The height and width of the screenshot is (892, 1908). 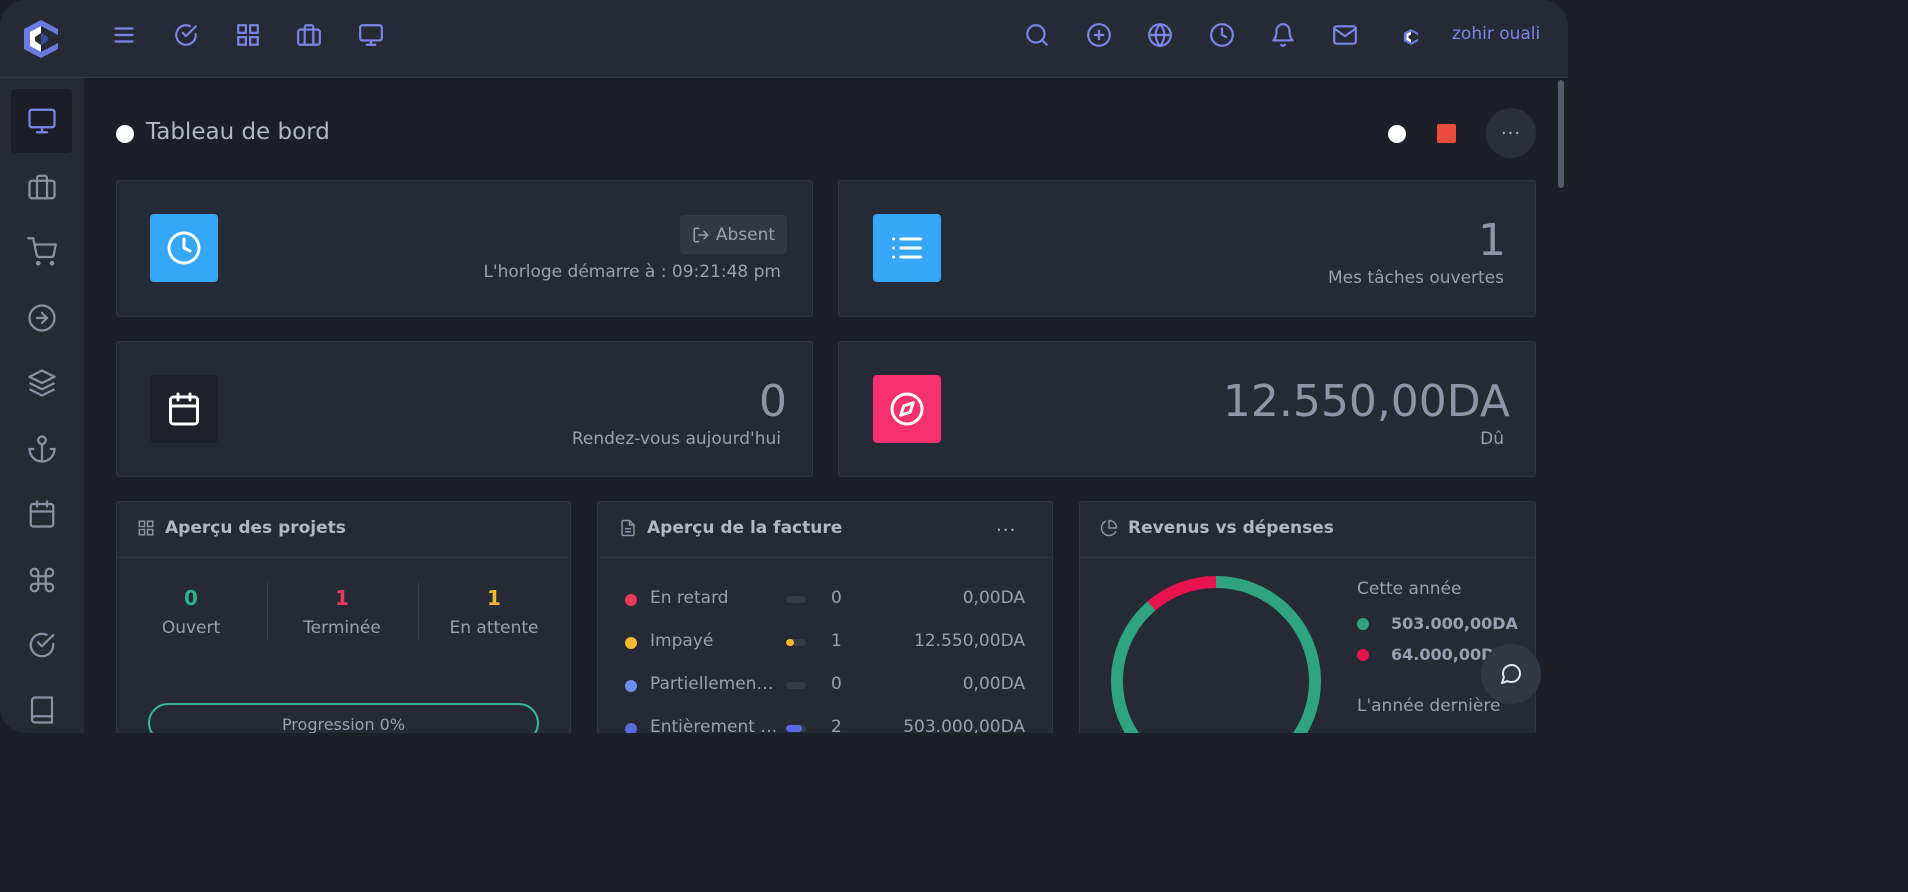 What do you see at coordinates (41, 252) in the screenshot?
I see `sidebar-item-sales` at bounding box center [41, 252].